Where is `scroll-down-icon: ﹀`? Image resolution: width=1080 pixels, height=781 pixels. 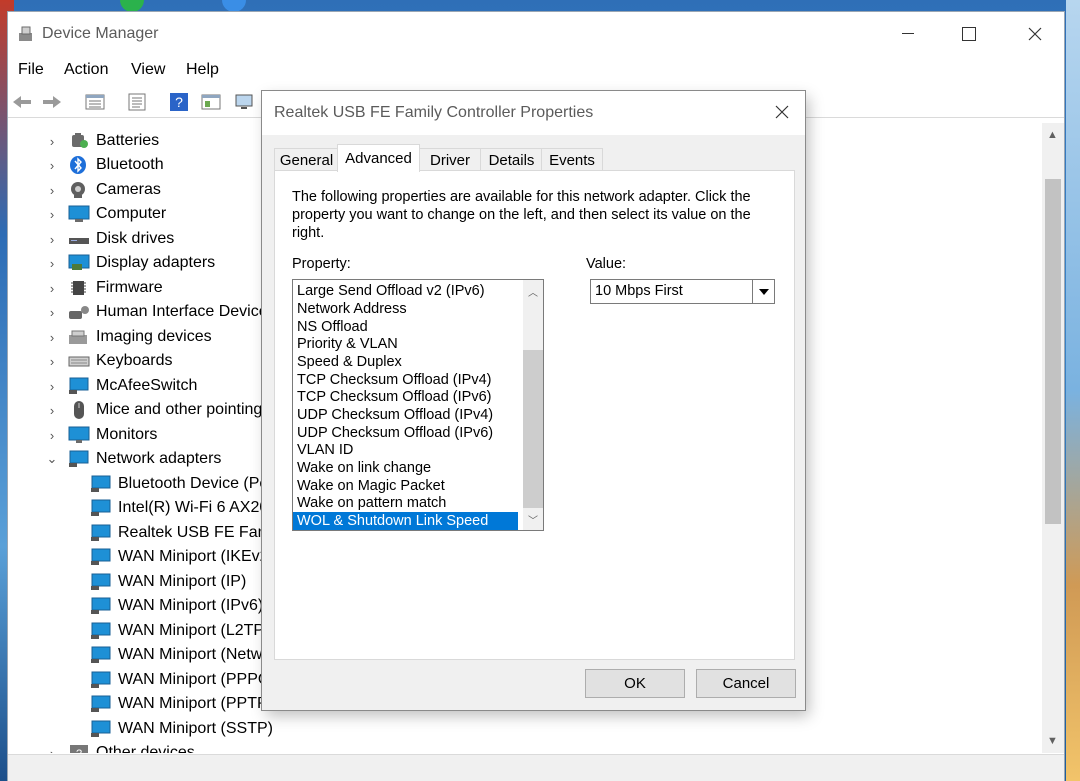 scroll-down-icon: ﹀ is located at coordinates (533, 519).